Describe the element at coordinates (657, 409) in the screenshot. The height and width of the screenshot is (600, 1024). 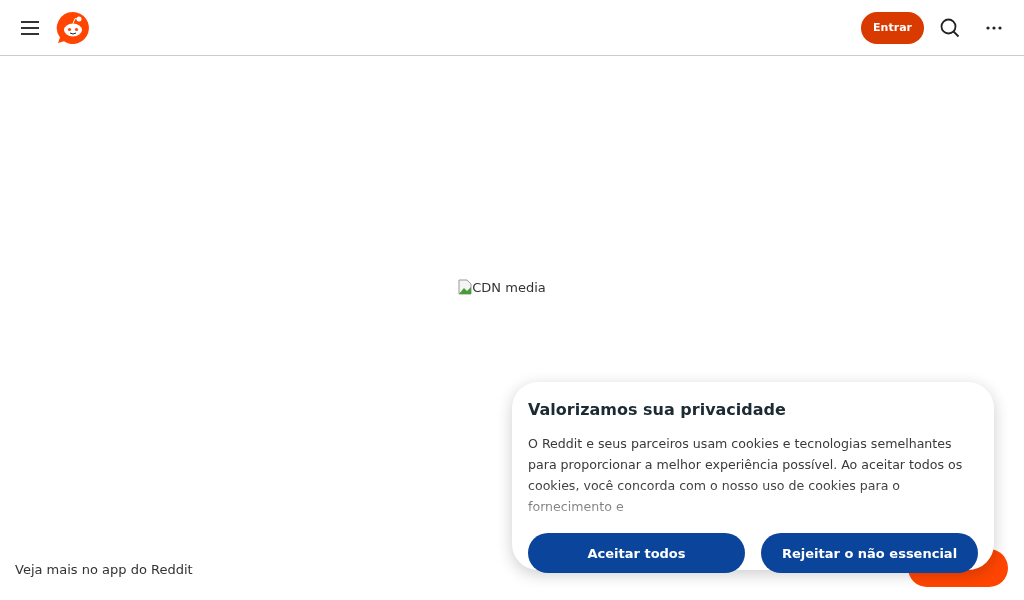
I see `dialog-title: Valorizamos sua privacidade` at that location.